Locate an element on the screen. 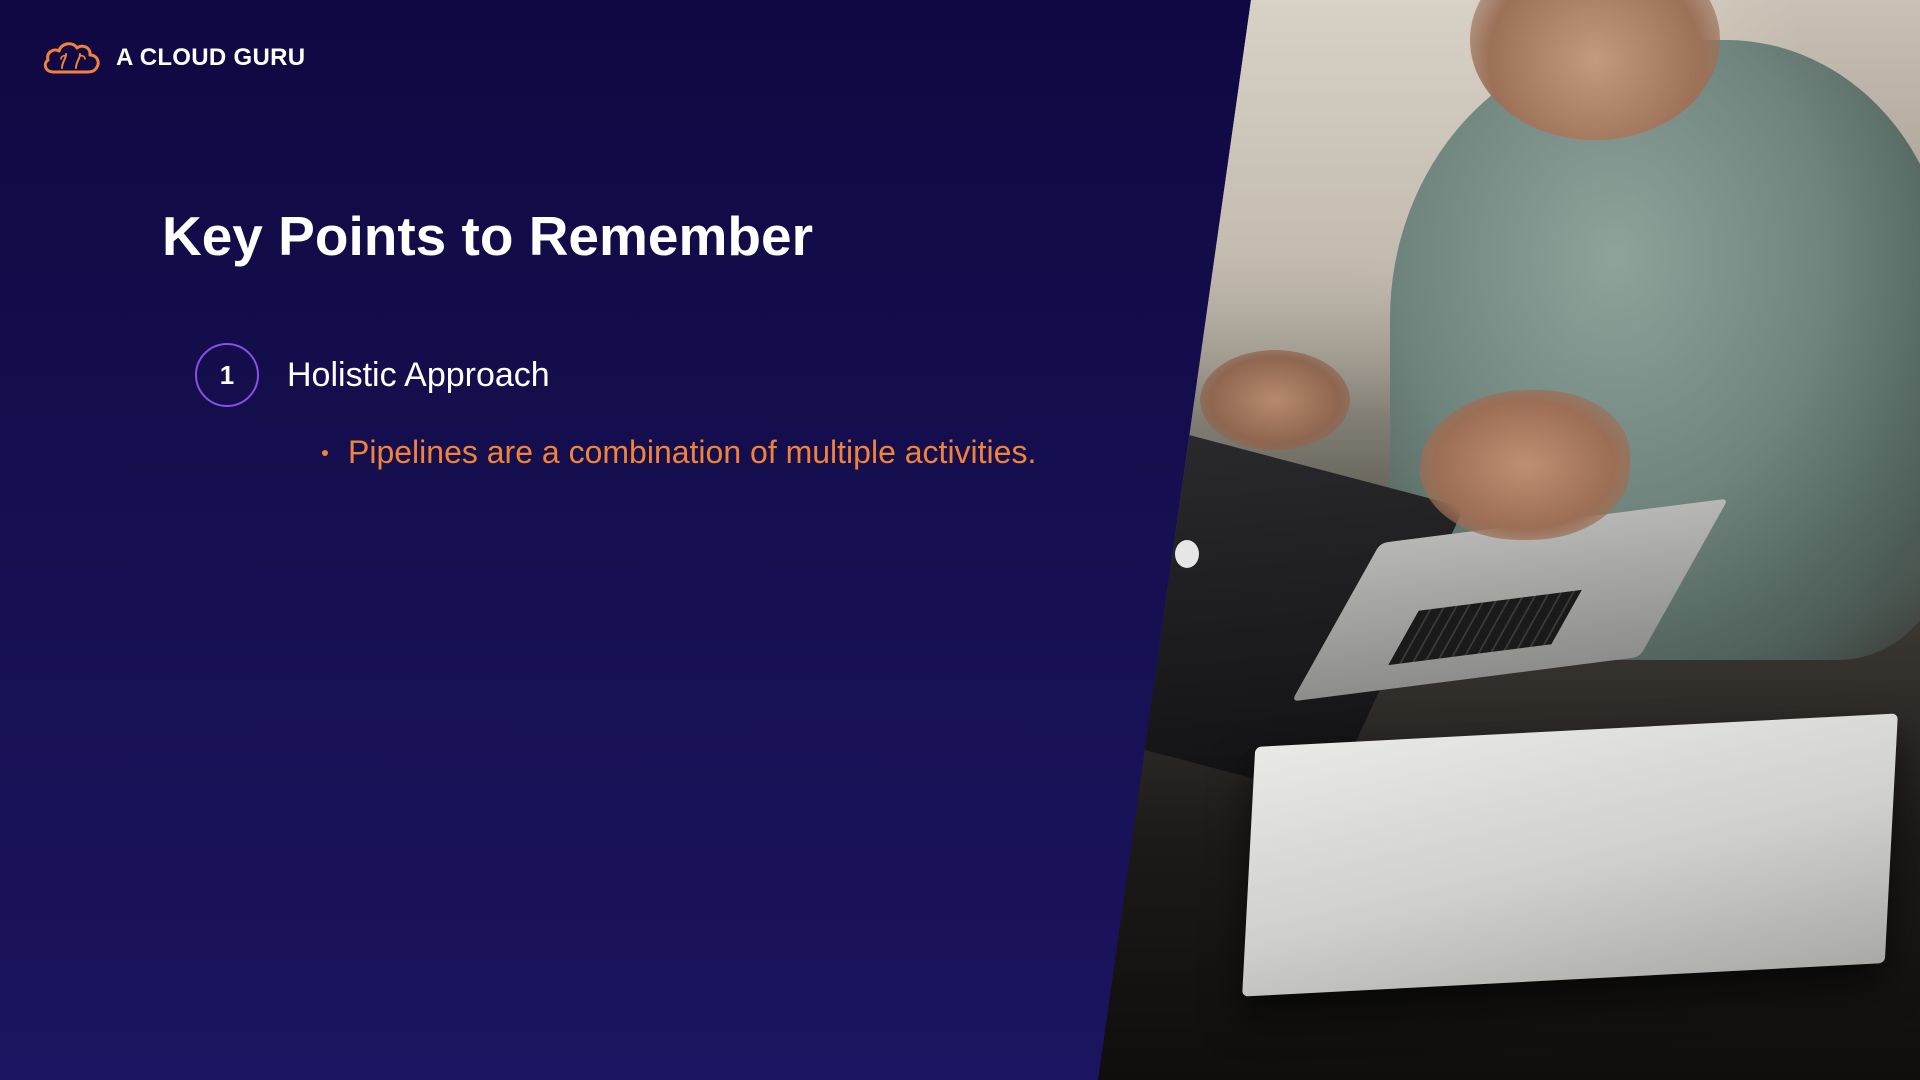 This screenshot has width=1920, height=1080. photo-left-hand is located at coordinates (1275, 400).